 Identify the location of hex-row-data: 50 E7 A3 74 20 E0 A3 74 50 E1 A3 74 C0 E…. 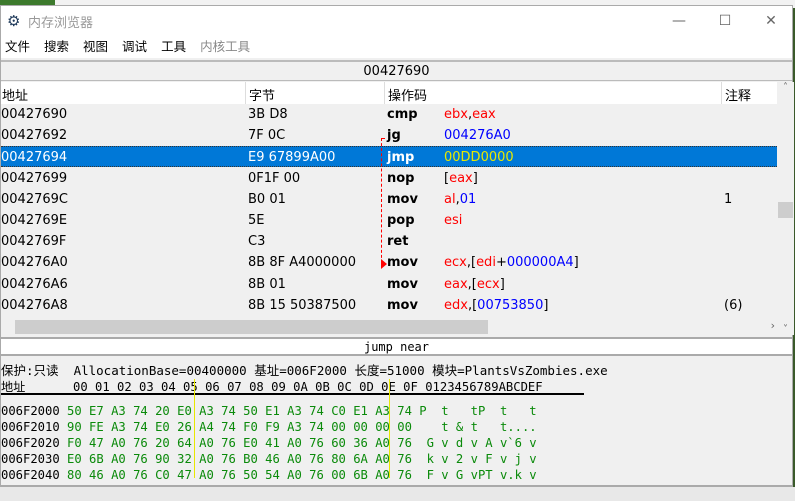
(302, 411).